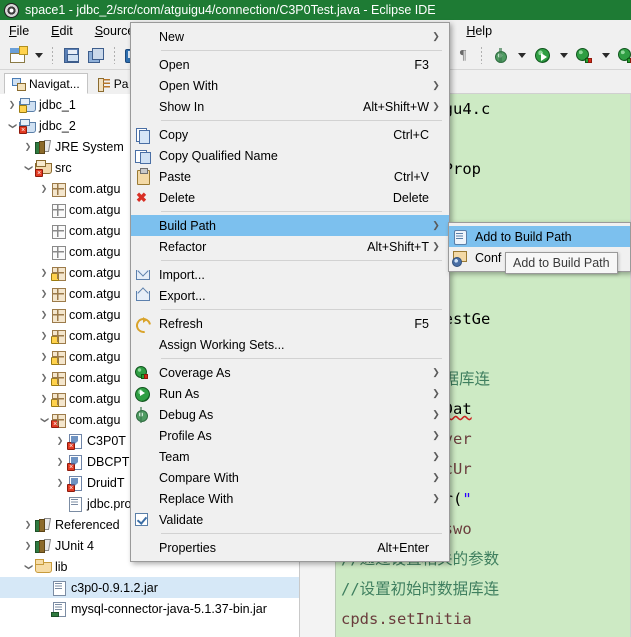 This screenshot has height=637, width=631. I want to click on show-whitespace-button: ¶, so click(463, 56).